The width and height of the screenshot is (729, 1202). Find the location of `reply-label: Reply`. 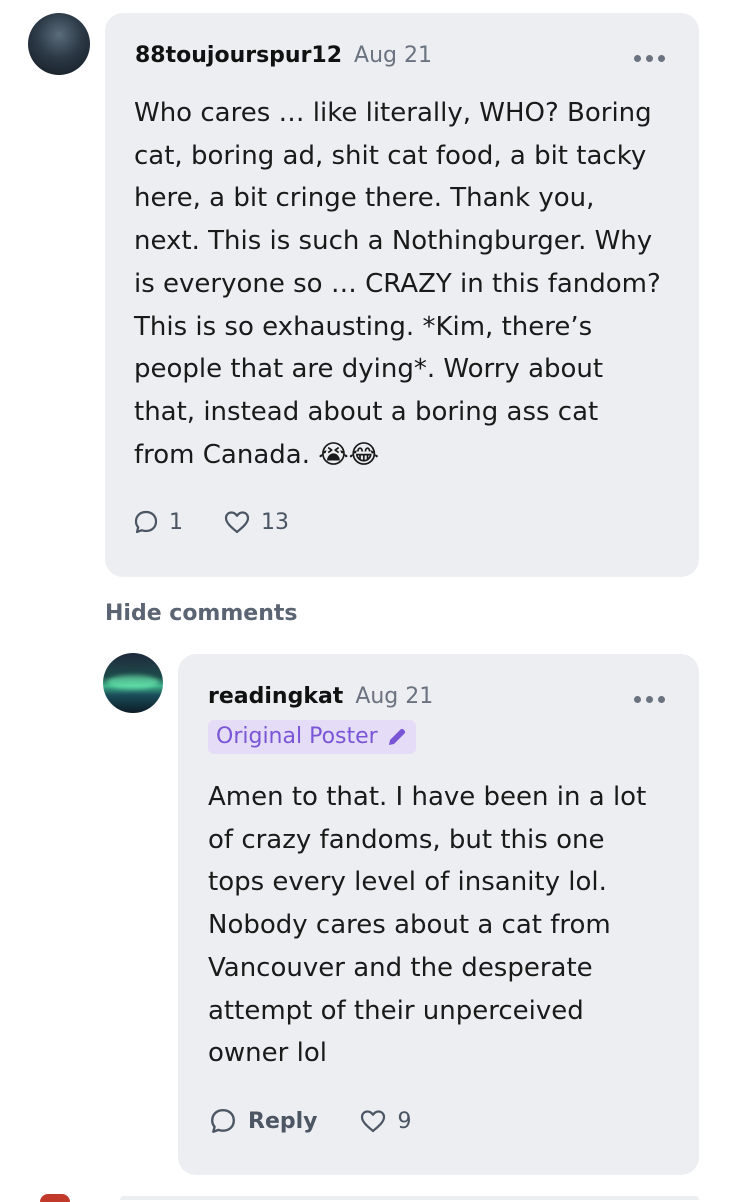

reply-label: Reply is located at coordinates (283, 1121).